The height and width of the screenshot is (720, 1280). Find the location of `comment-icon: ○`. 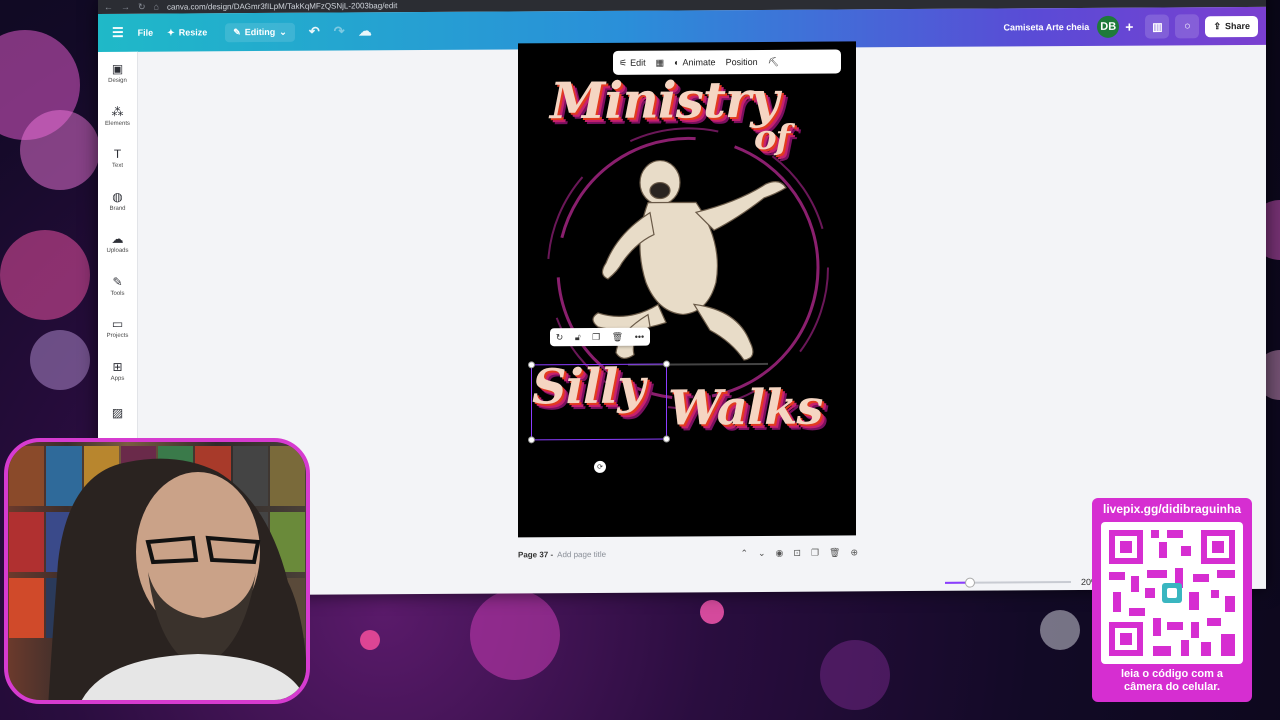

comment-icon: ○ is located at coordinates (1187, 26).